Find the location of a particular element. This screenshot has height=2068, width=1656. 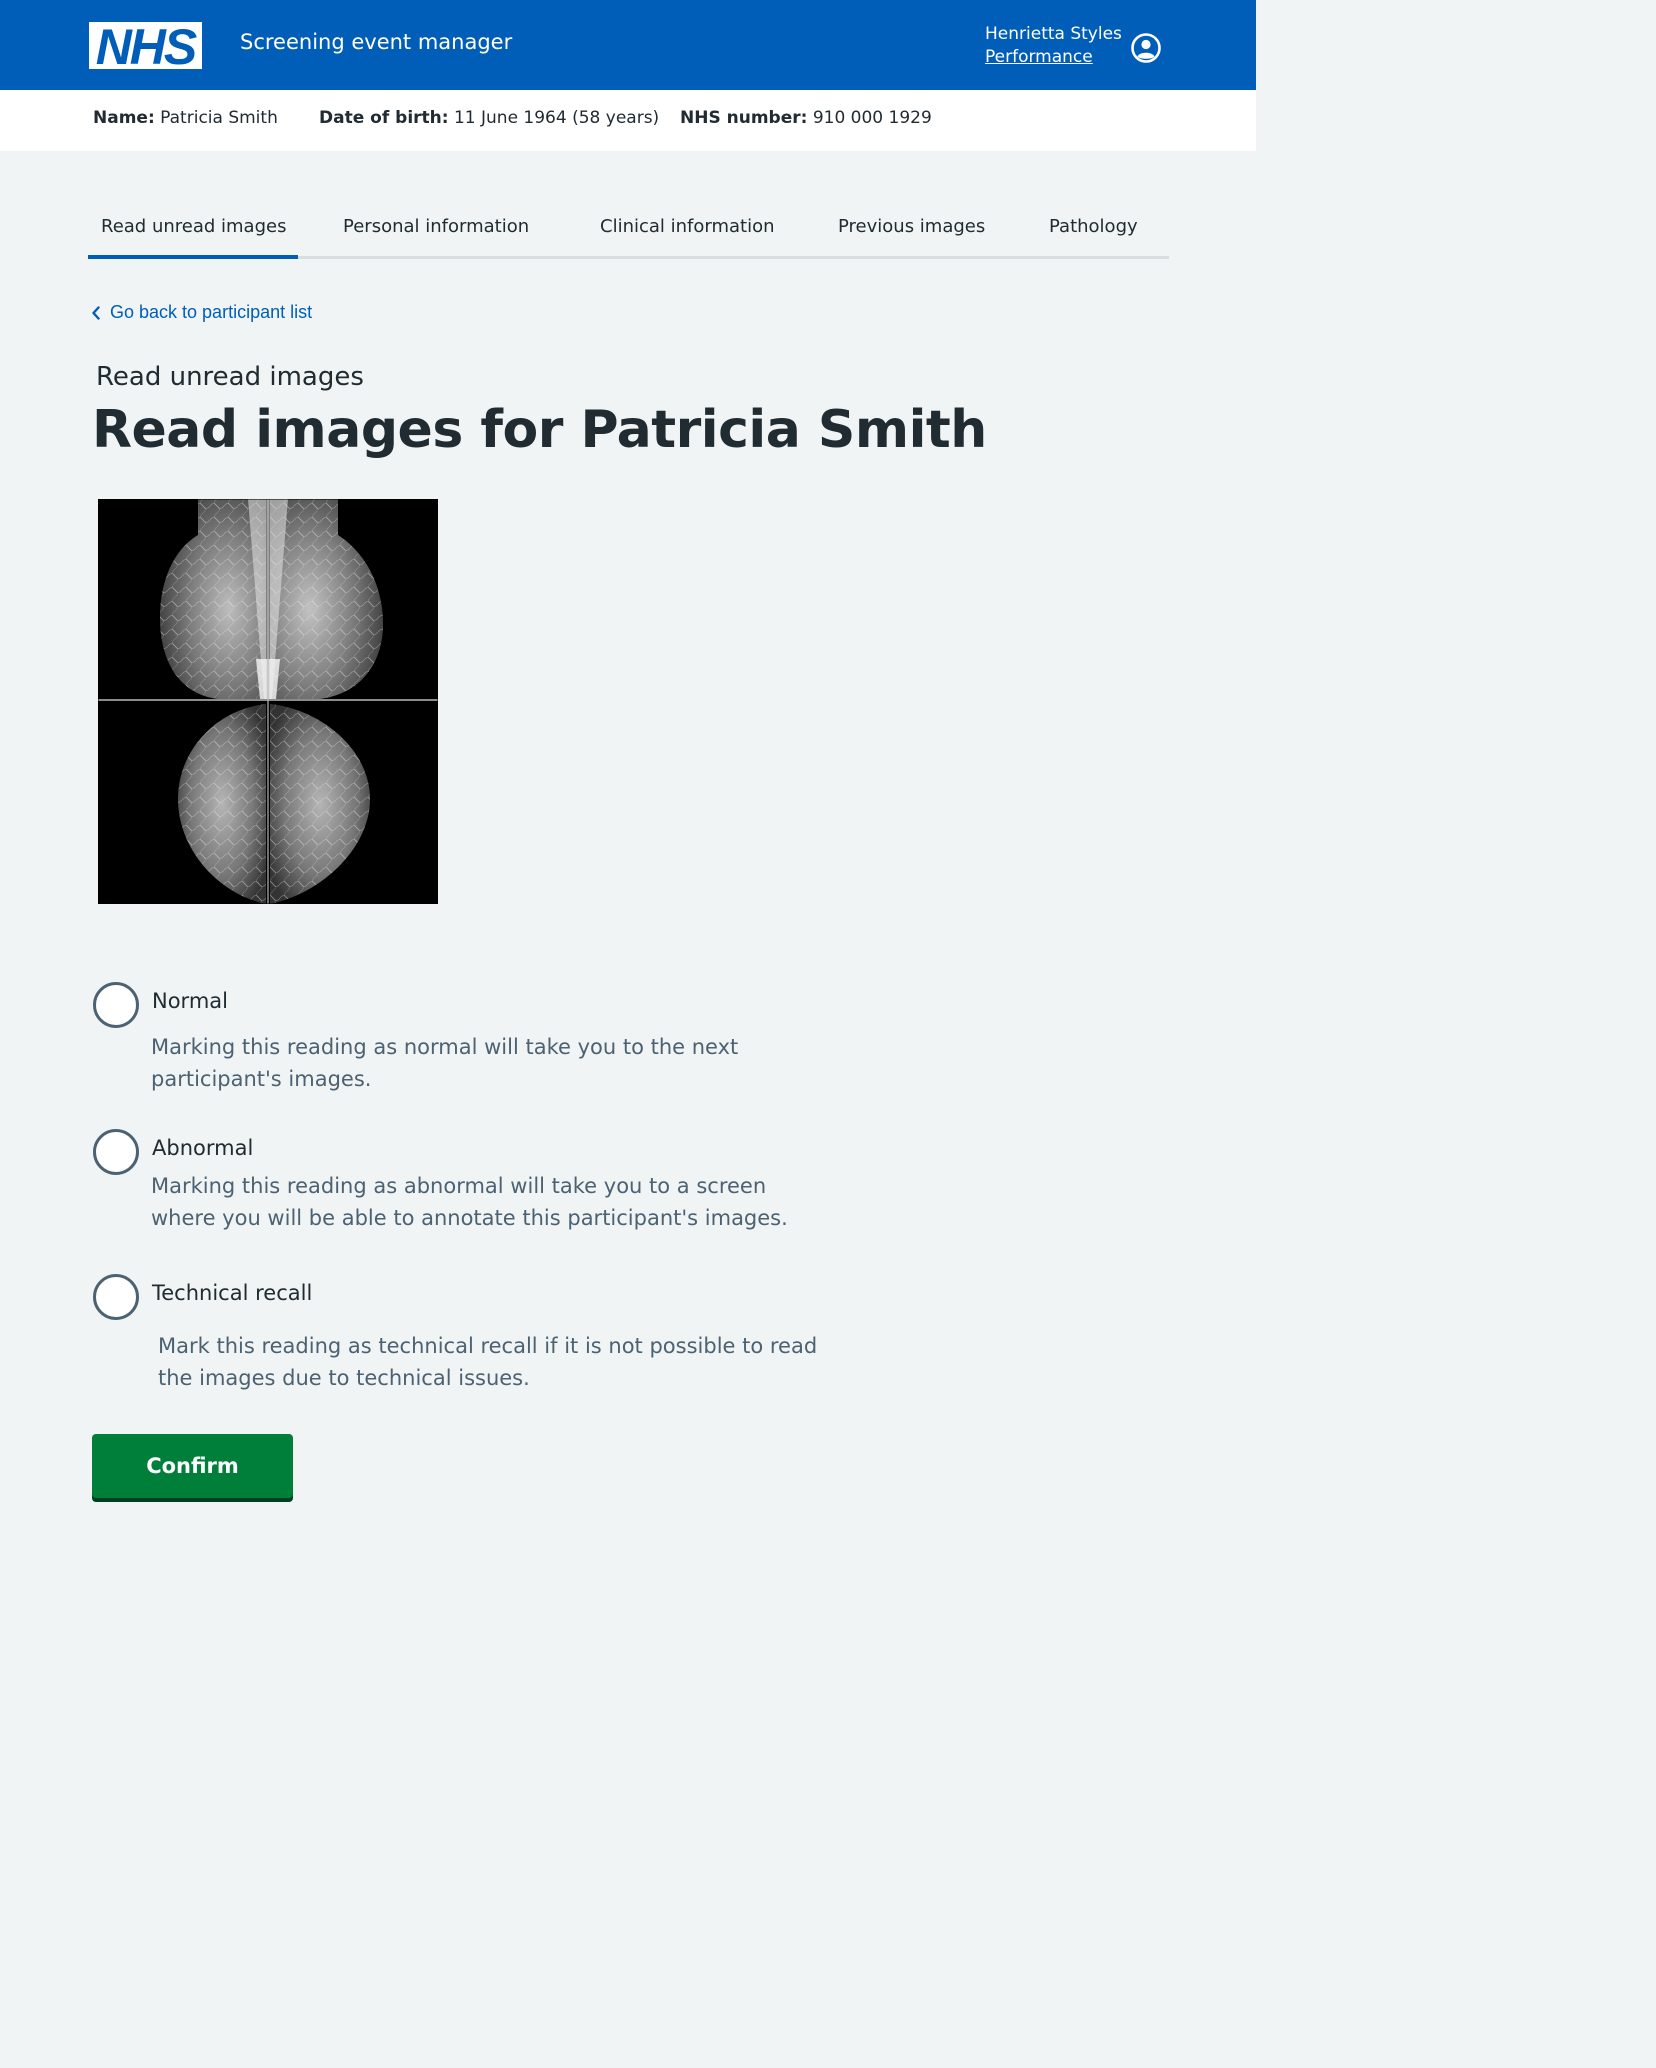

nhs-logo: NHS is located at coordinates (145, 46).